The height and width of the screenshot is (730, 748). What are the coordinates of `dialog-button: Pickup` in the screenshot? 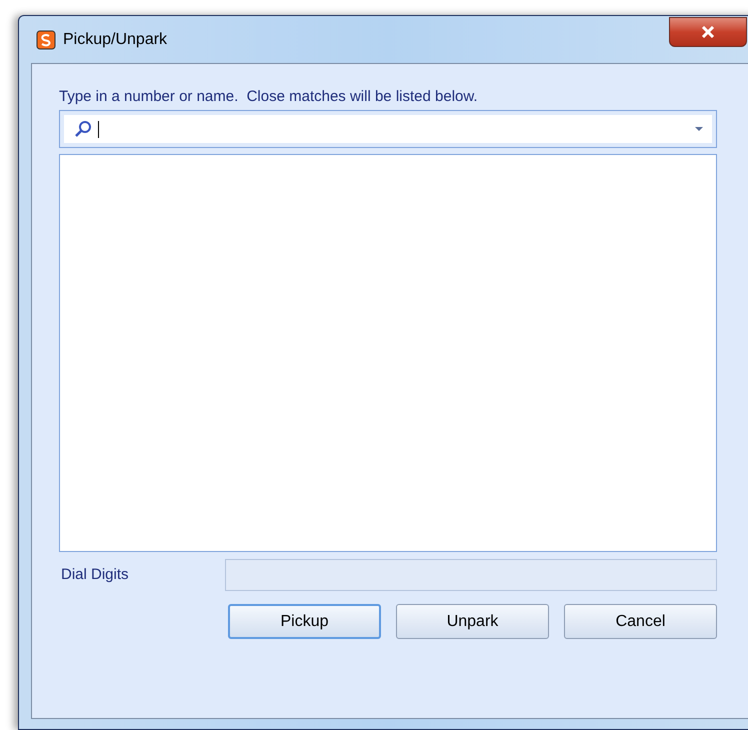 It's located at (304, 621).